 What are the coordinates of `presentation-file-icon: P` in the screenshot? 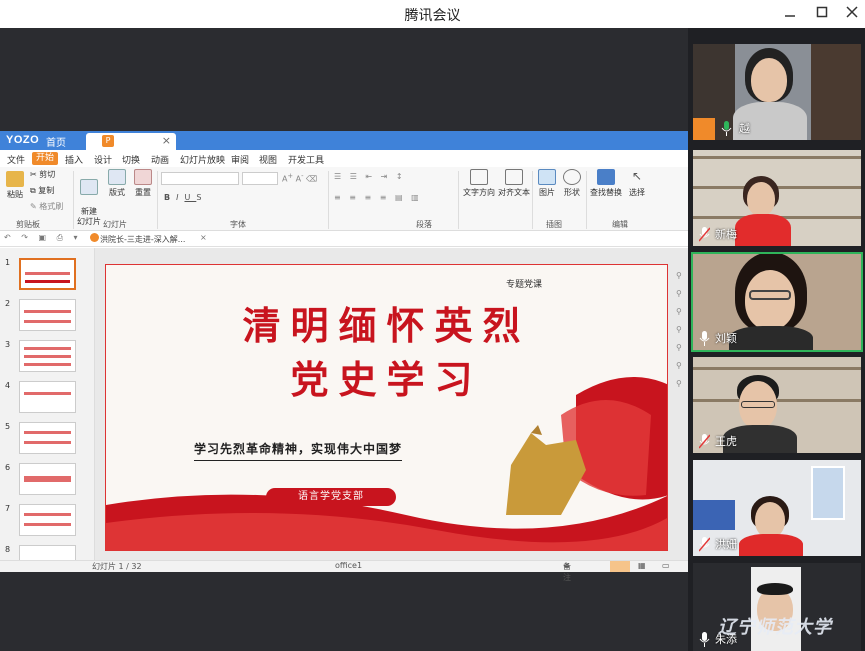 It's located at (108, 141).